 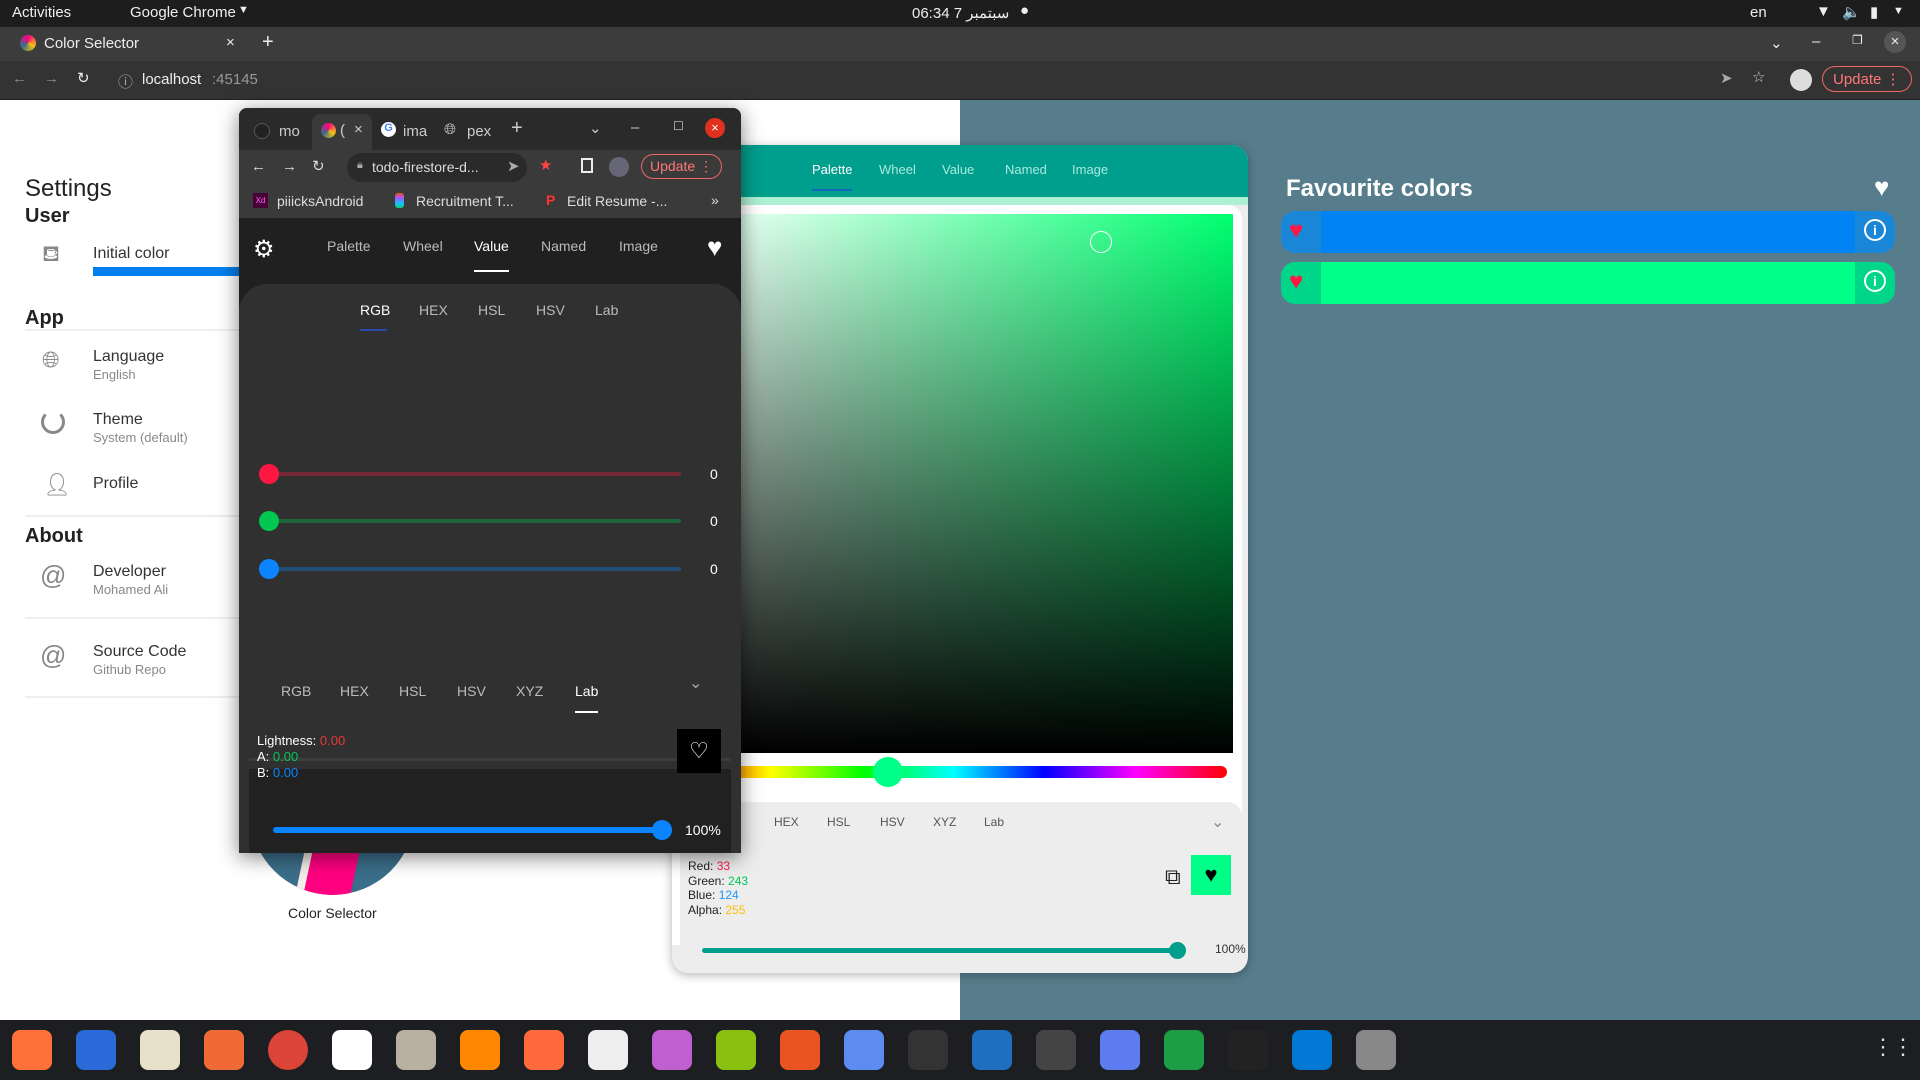 What do you see at coordinates (183, 12) in the screenshot?
I see `app-menu: Google Chrome` at bounding box center [183, 12].